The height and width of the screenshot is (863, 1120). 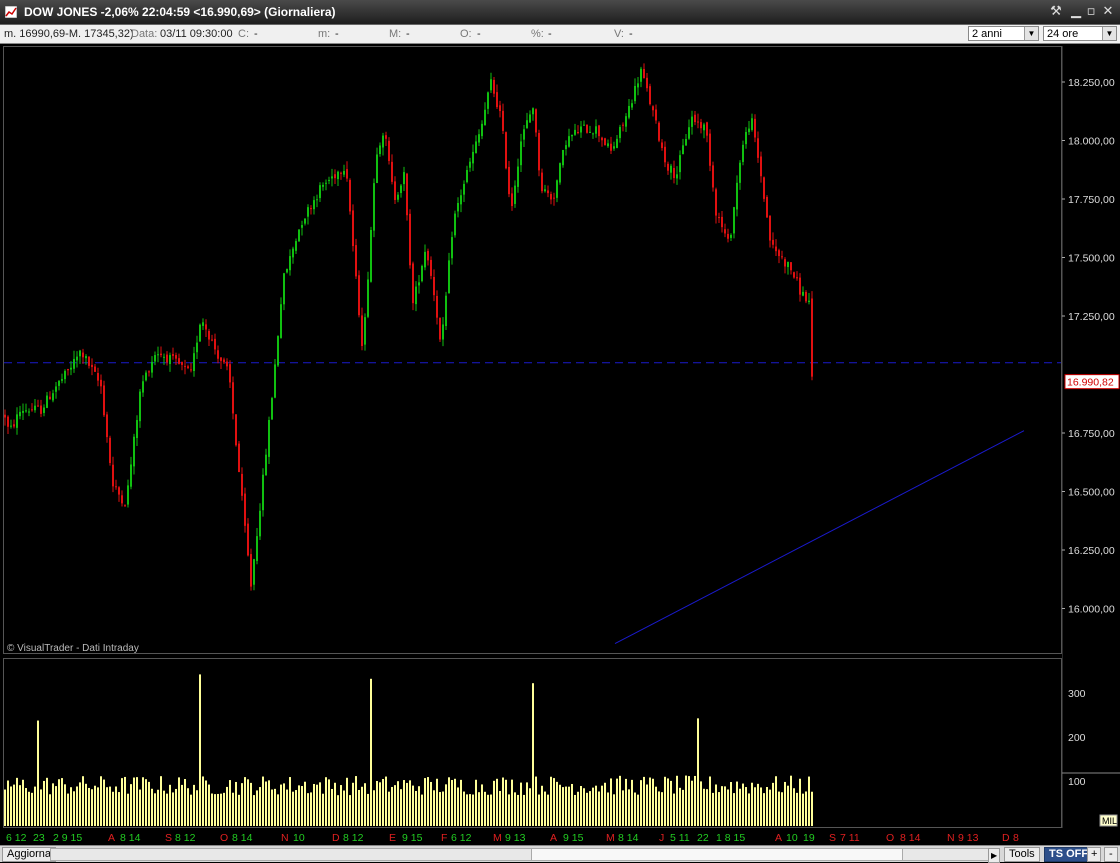 What do you see at coordinates (525, 854) in the screenshot?
I see `horizontal-scrollbar` at bounding box center [525, 854].